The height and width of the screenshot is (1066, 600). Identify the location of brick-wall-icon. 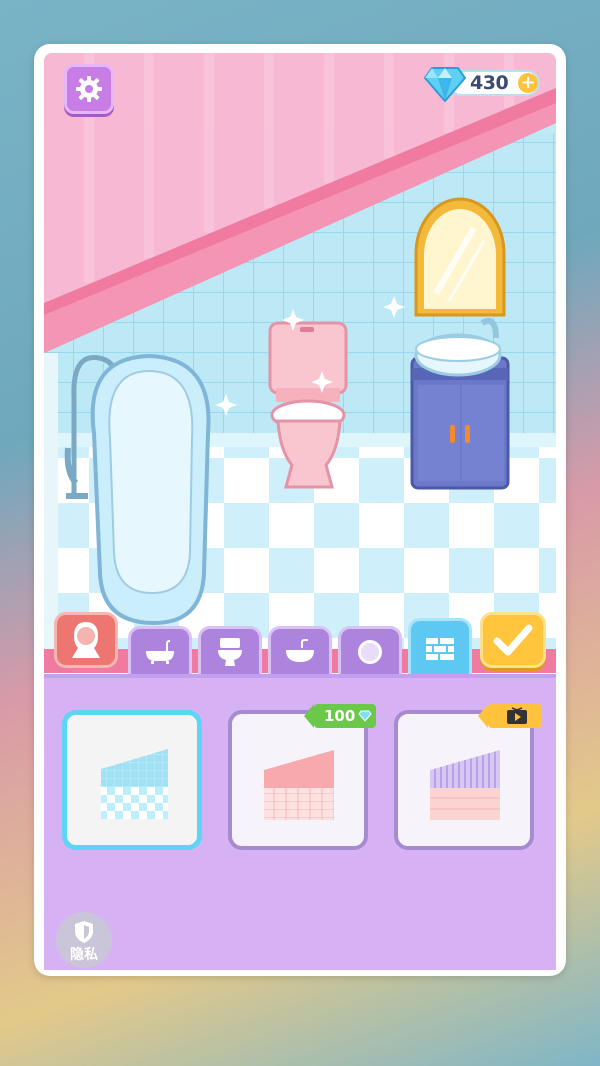
(440, 648).